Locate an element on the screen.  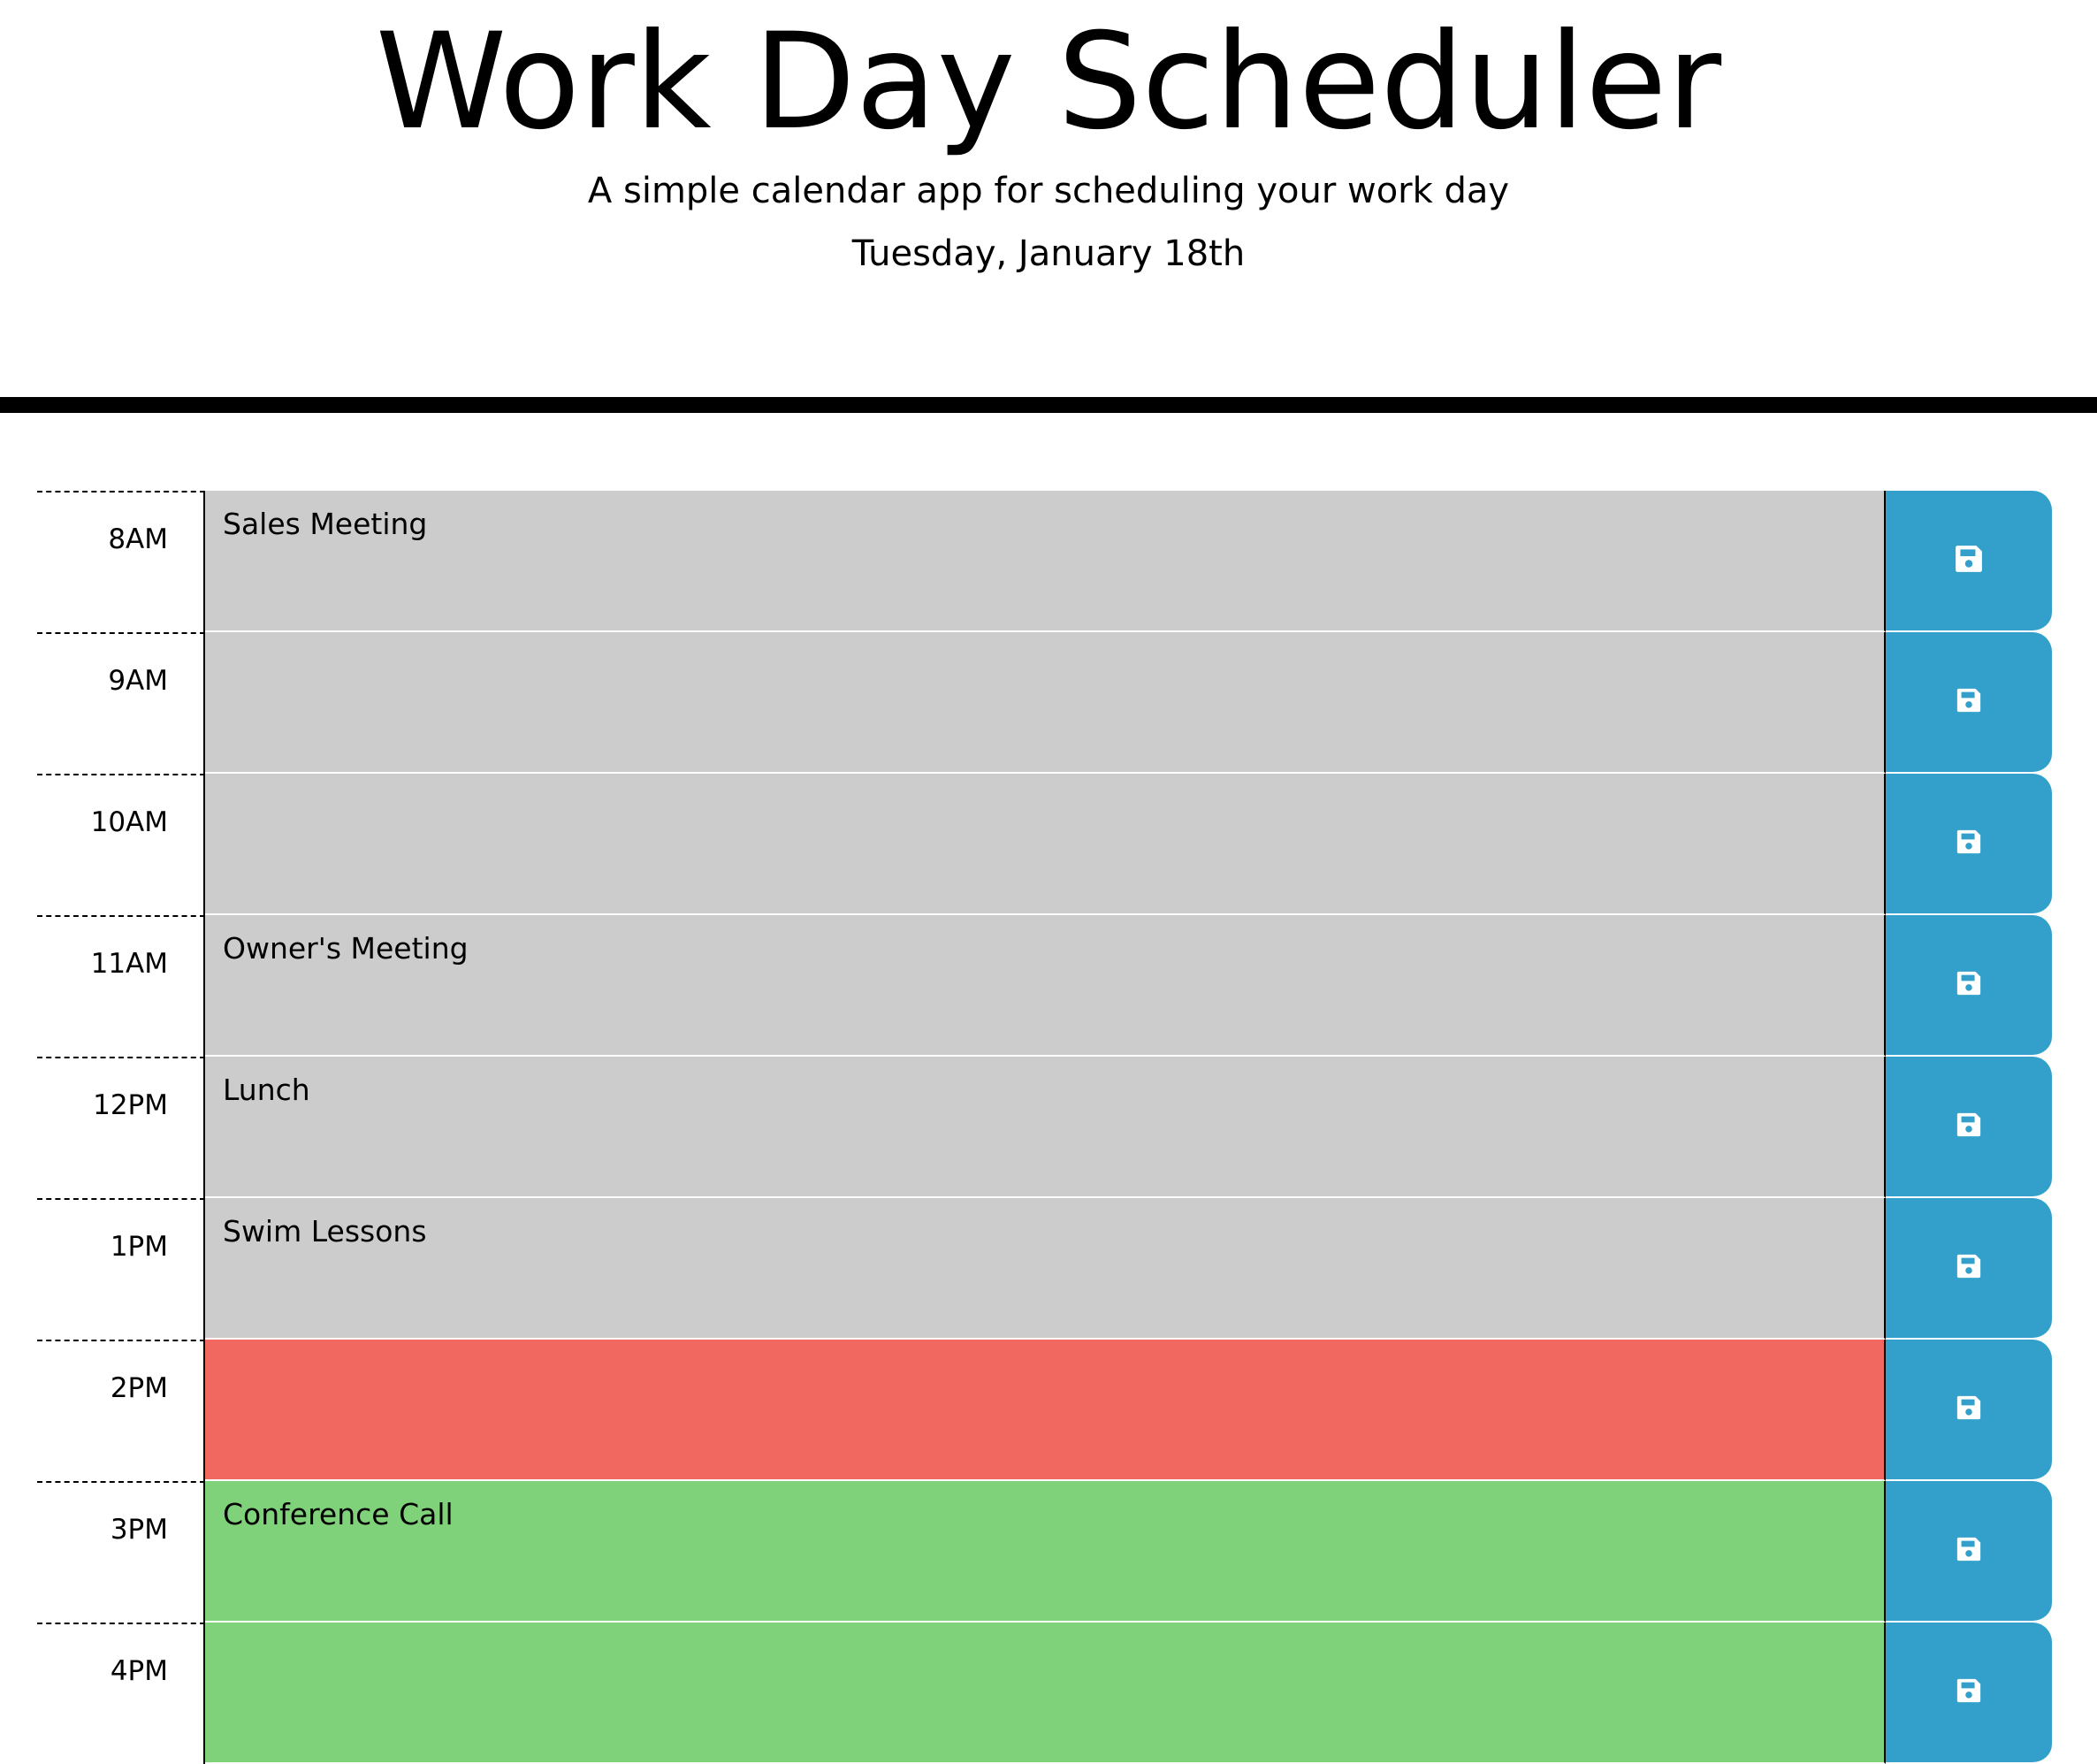
time-block-row: 10AM is located at coordinates (1044, 844).